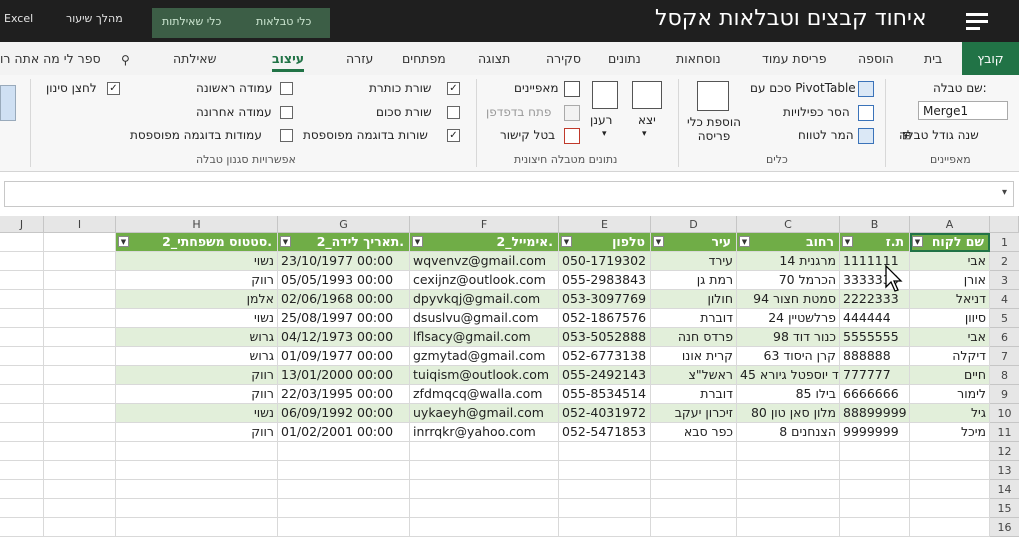  I want to click on table-cell: חולון, so click(694, 299).